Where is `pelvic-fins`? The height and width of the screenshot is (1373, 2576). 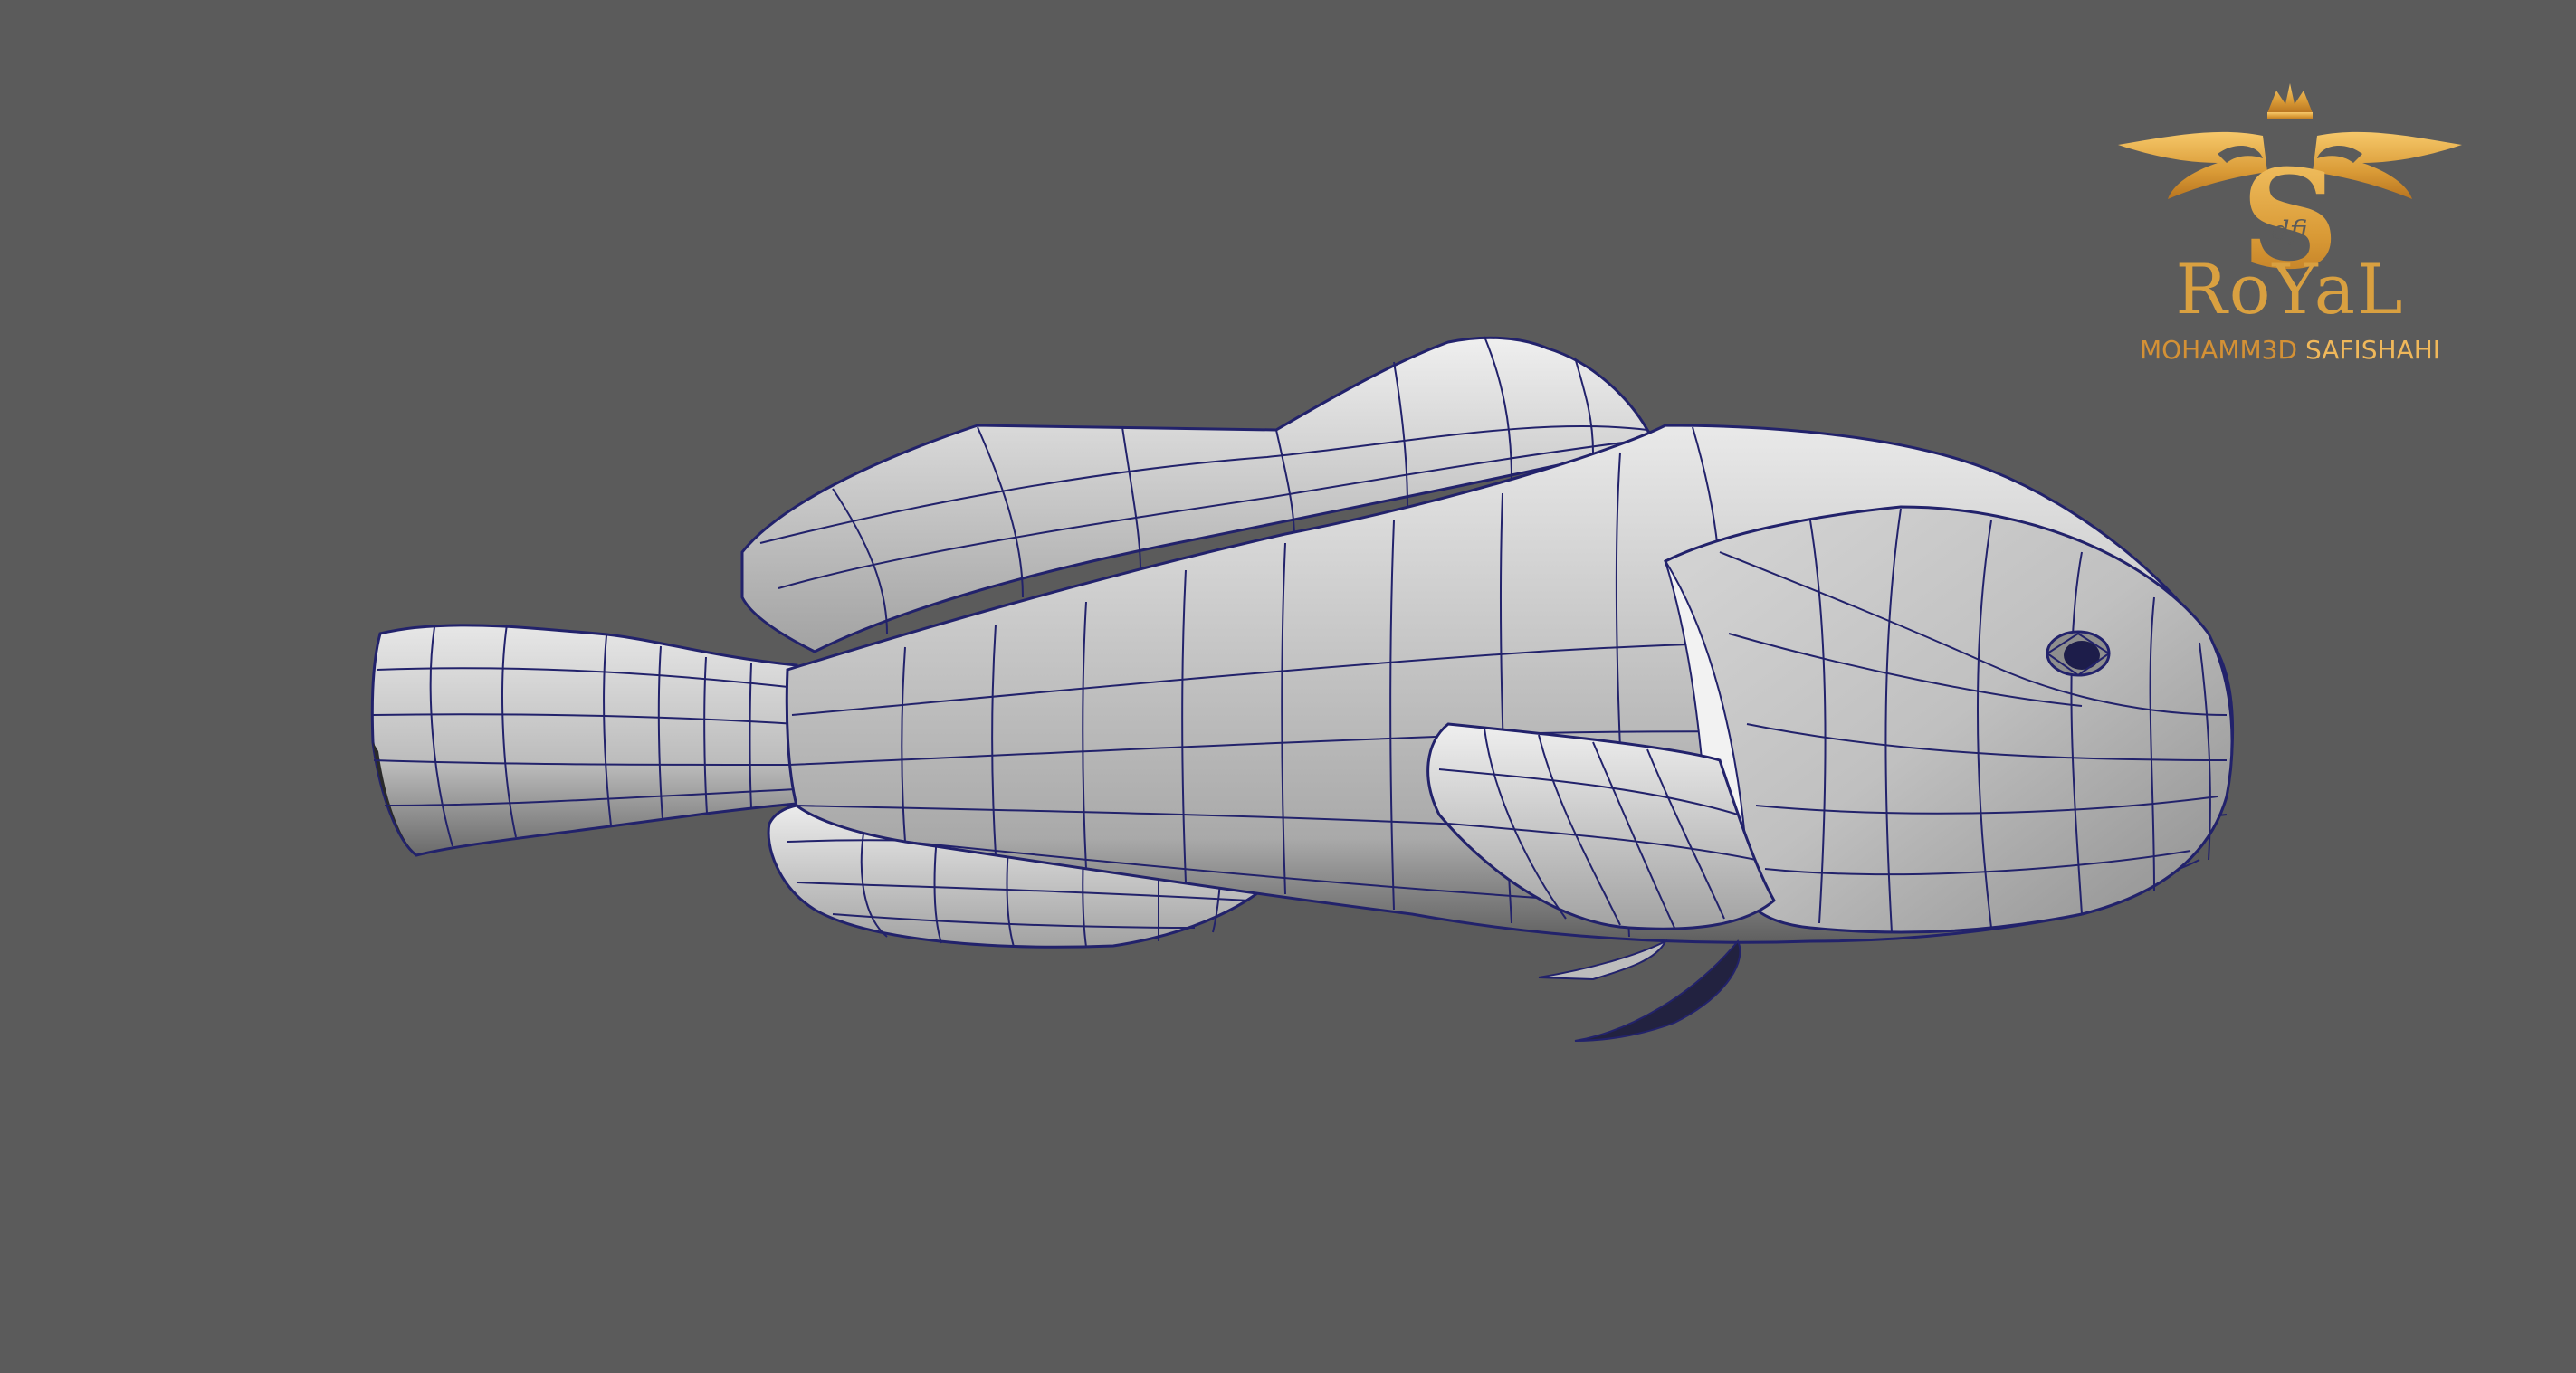
pelvic-fins is located at coordinates (1640, 990).